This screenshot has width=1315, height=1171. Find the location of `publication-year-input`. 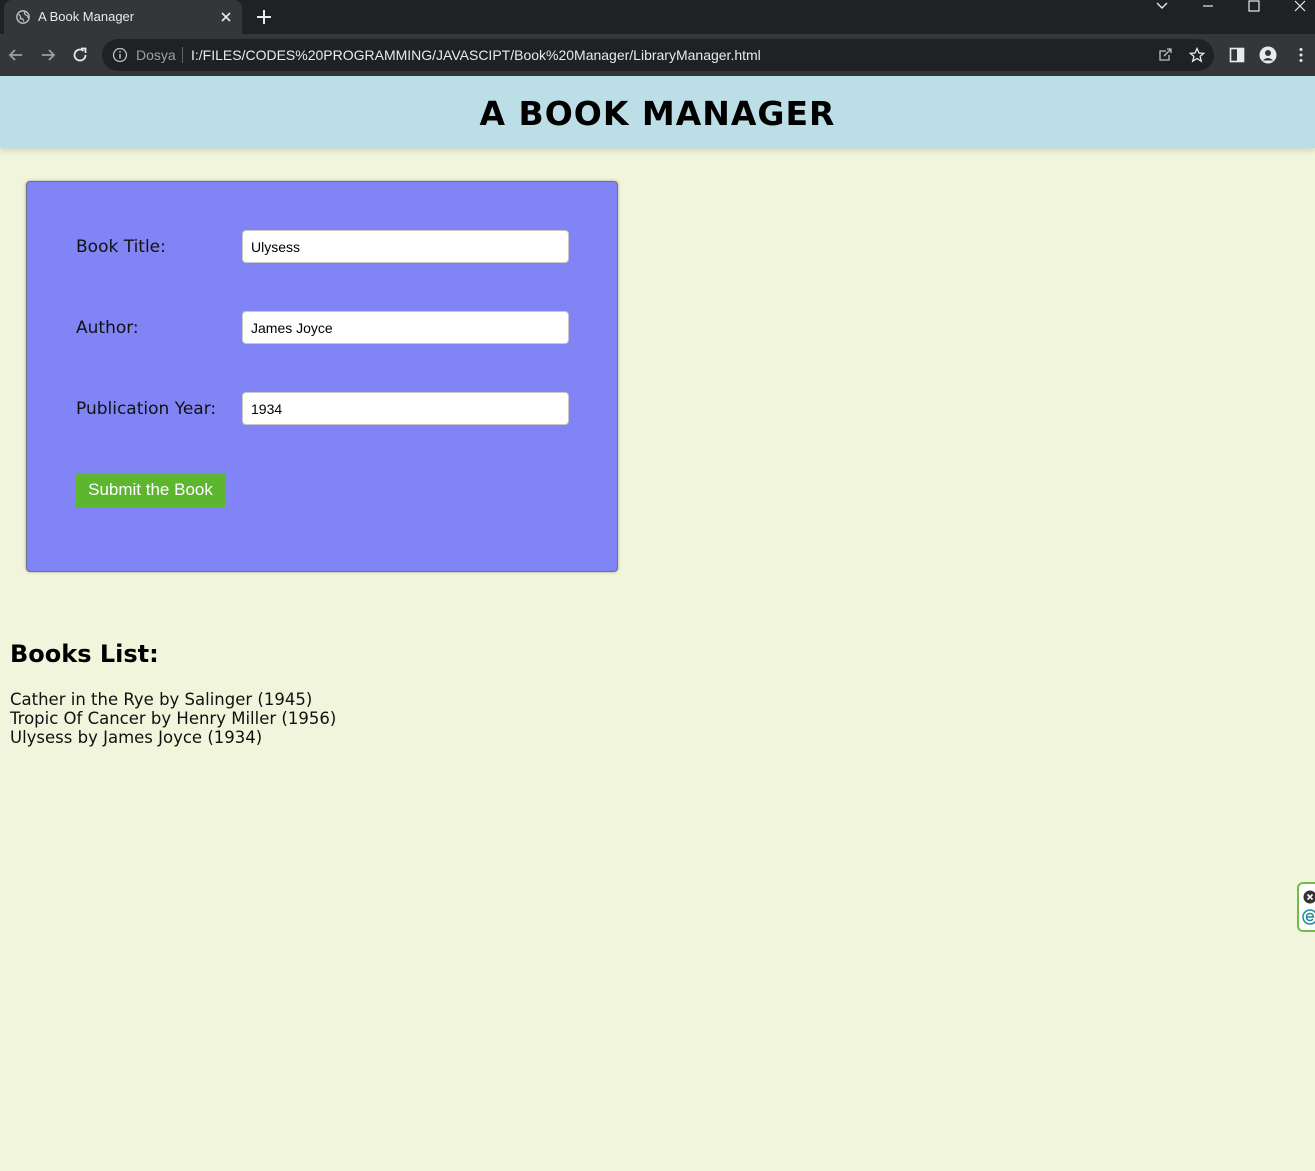

publication-year-input is located at coordinates (405, 408).